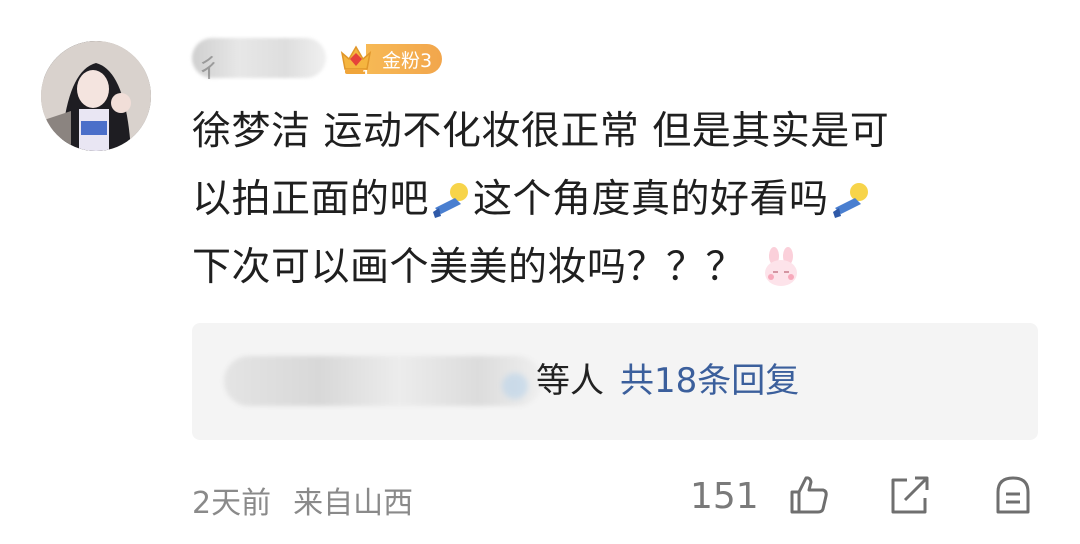 The image size is (1080, 544). I want to click on comment-line: 下次可以画个美美的妆吗？？？, so click(617, 268).